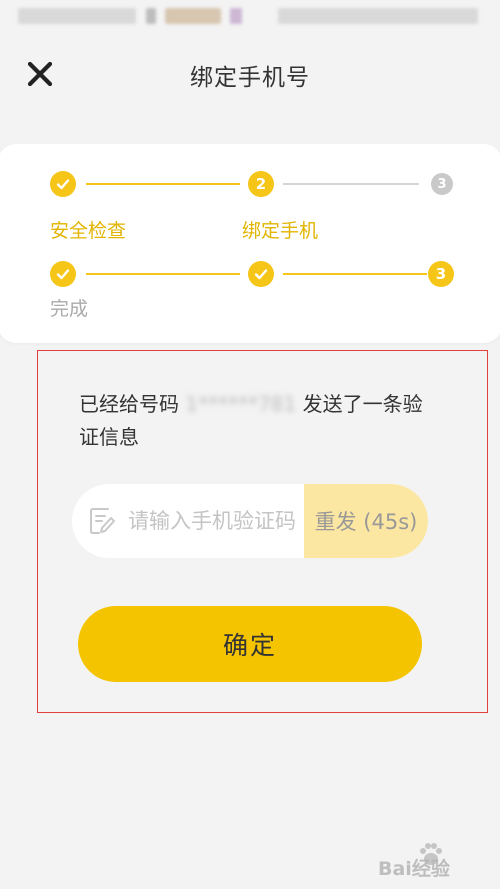  I want to click on verification-code-field: 重发 (45s), so click(250, 521).